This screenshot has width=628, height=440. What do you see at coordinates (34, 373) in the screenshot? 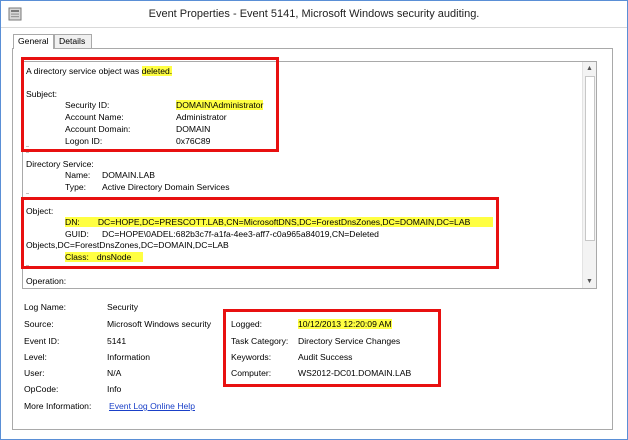
I see `user-label: User:` at bounding box center [34, 373].